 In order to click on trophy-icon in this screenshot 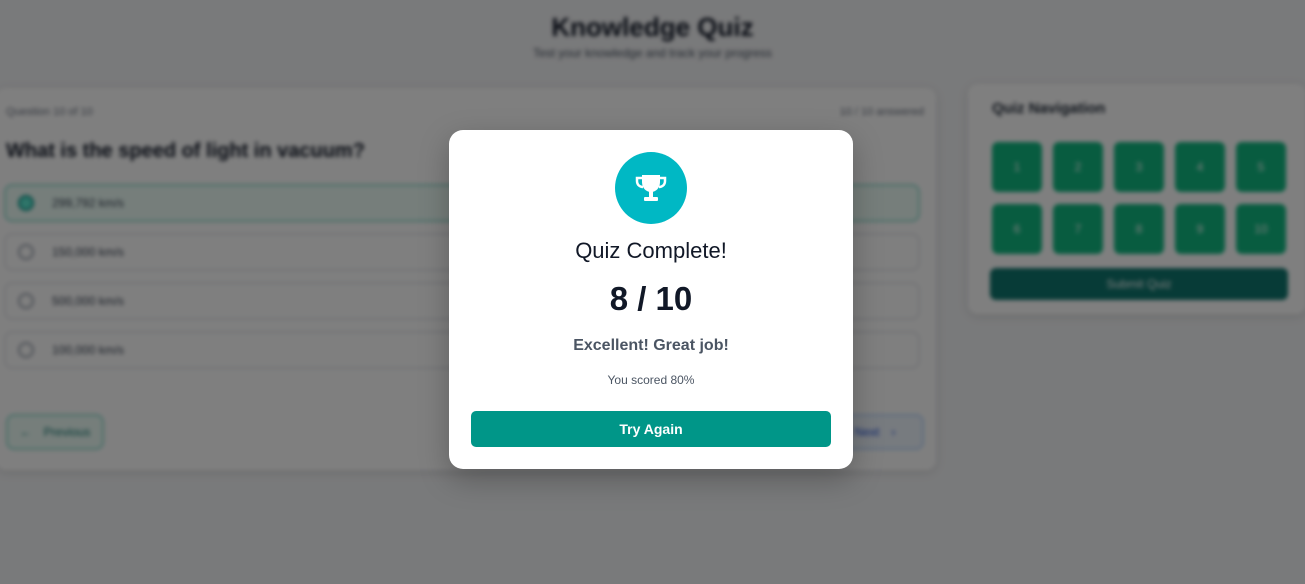, I will do `click(651, 188)`.